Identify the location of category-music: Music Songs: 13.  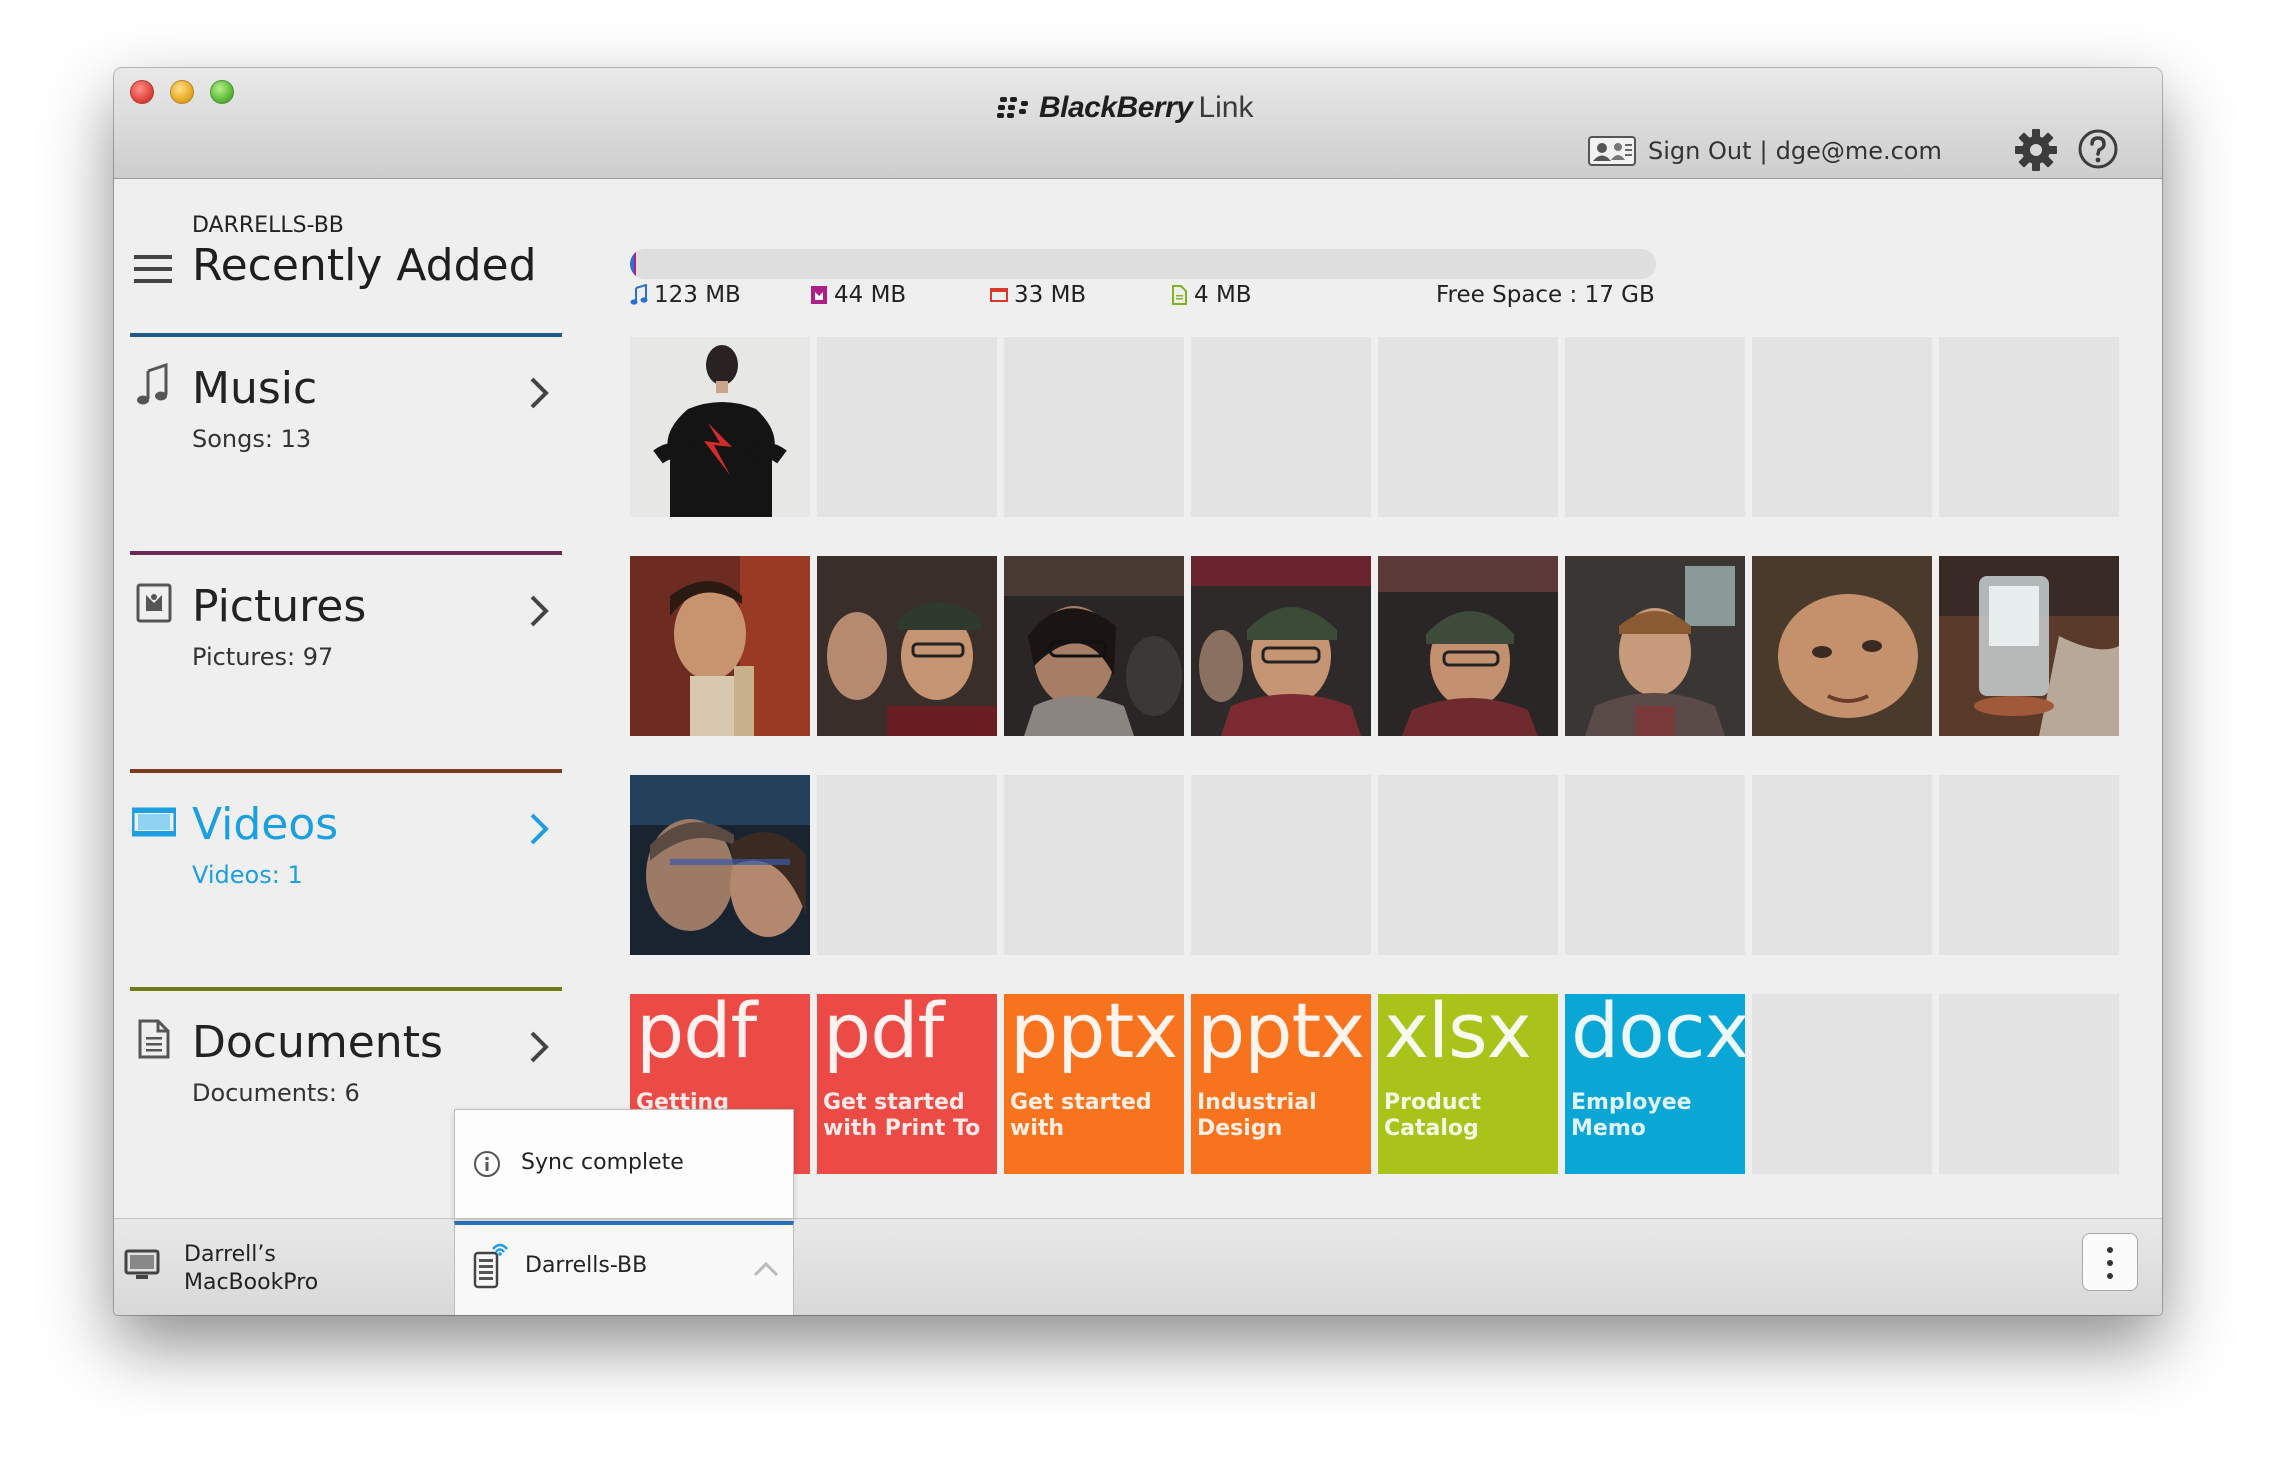
(346, 442).